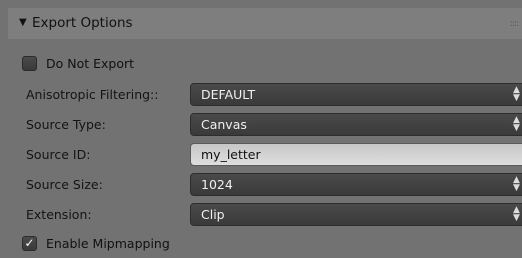  What do you see at coordinates (231, 154) in the screenshot?
I see `source-id-value: my_letter` at bounding box center [231, 154].